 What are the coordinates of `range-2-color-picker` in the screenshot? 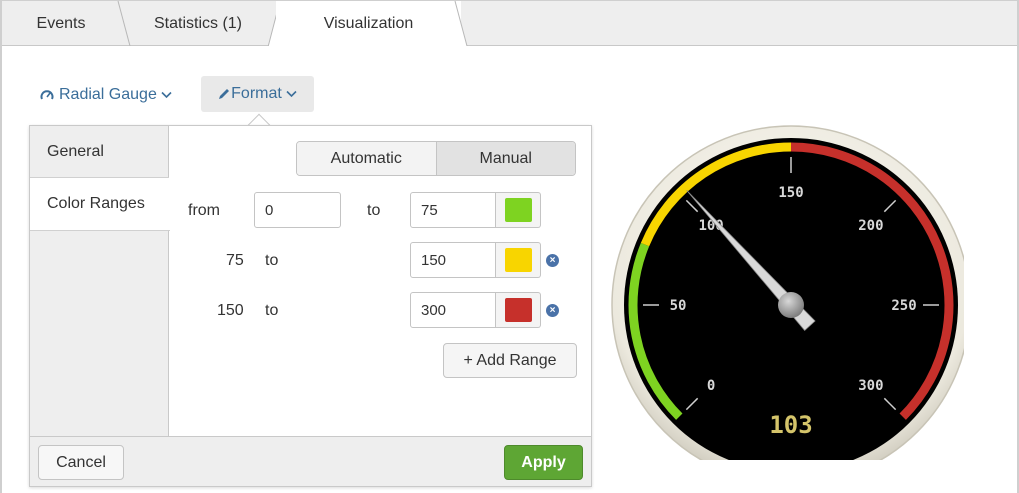 It's located at (518, 260).